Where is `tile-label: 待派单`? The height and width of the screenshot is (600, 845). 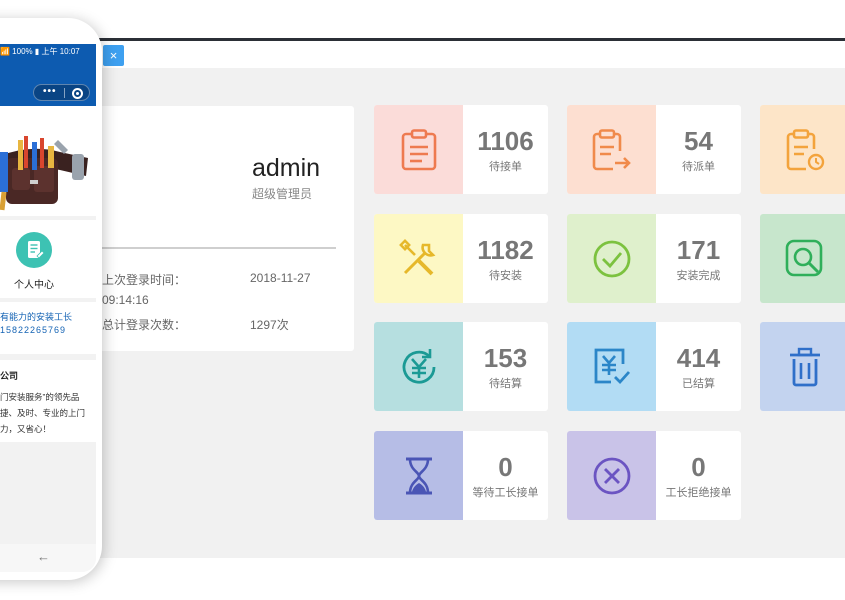
tile-label: 待派单 is located at coordinates (698, 167).